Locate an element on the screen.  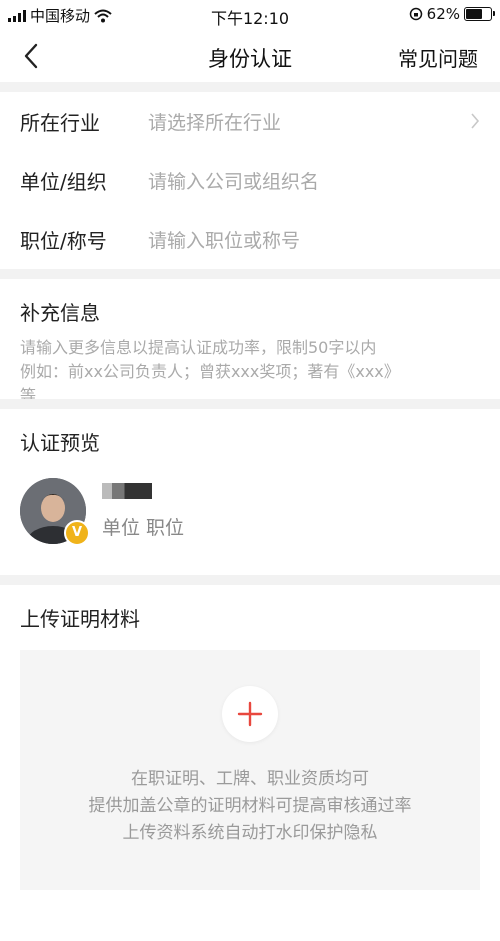
status-bar: 中国移动 下午12:10 62% is located at coordinates (250, 15).